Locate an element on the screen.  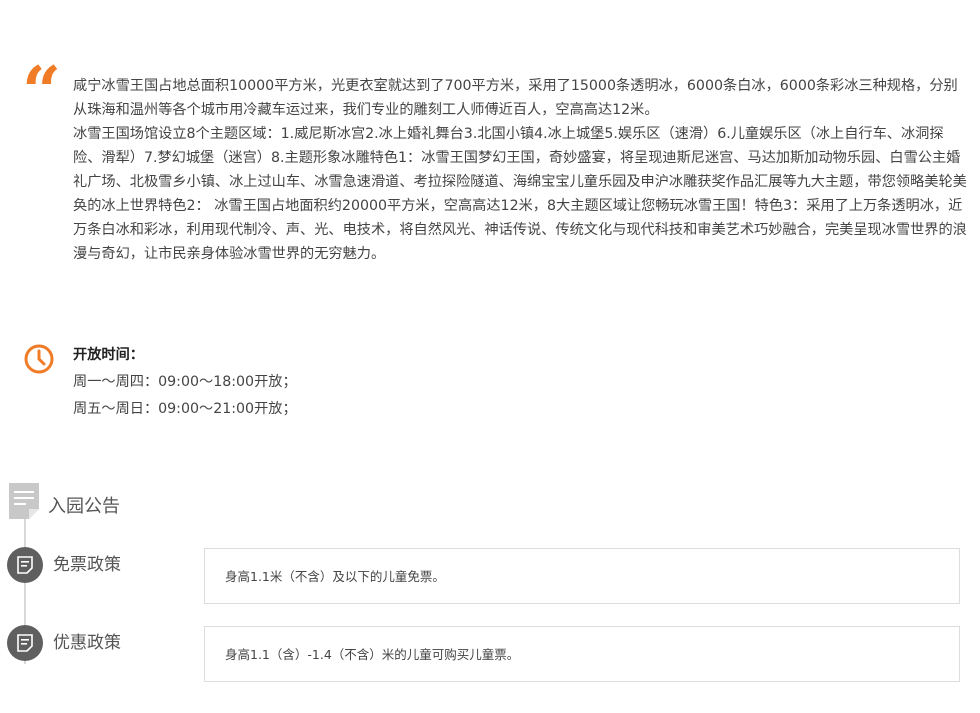
document-icon is located at coordinates (24, 501).